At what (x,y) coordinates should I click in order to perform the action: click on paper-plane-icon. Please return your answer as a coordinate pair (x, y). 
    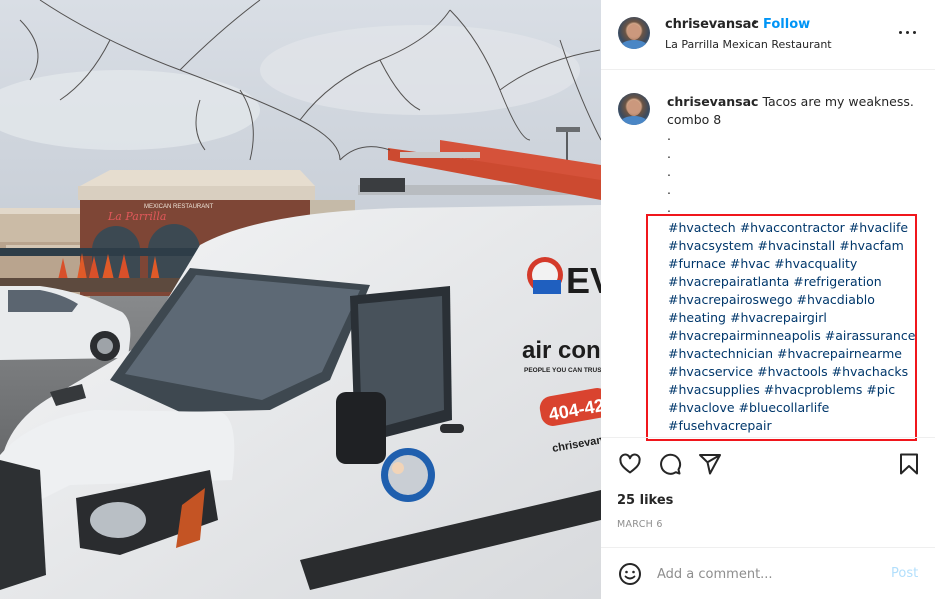
    Looking at the image, I should click on (710, 464).